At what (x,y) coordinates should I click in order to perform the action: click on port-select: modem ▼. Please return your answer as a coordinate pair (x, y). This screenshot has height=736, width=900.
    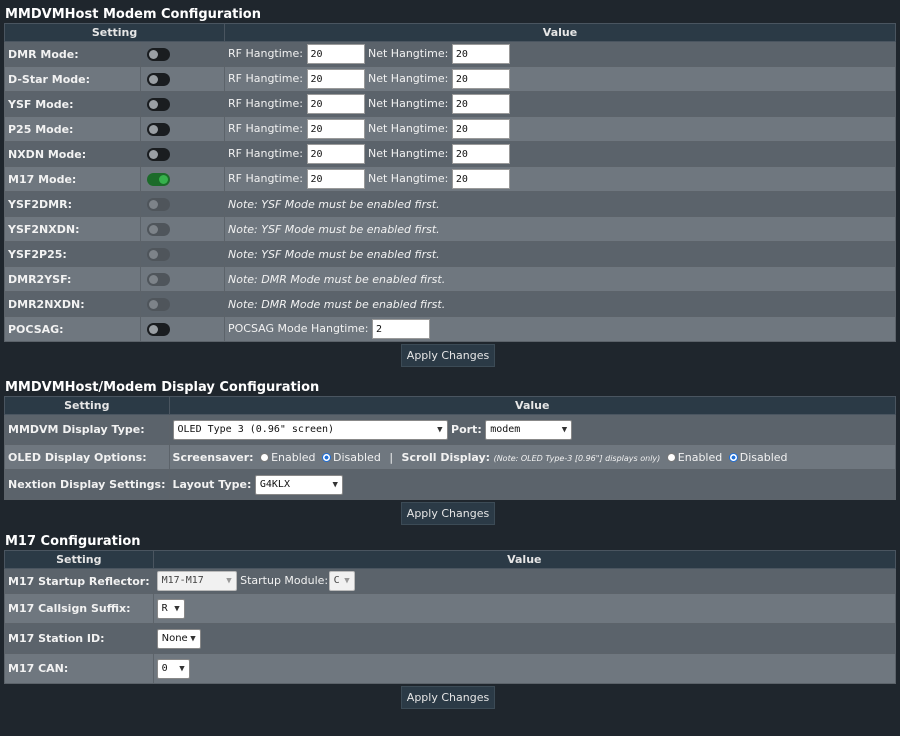
    Looking at the image, I should click on (529, 429).